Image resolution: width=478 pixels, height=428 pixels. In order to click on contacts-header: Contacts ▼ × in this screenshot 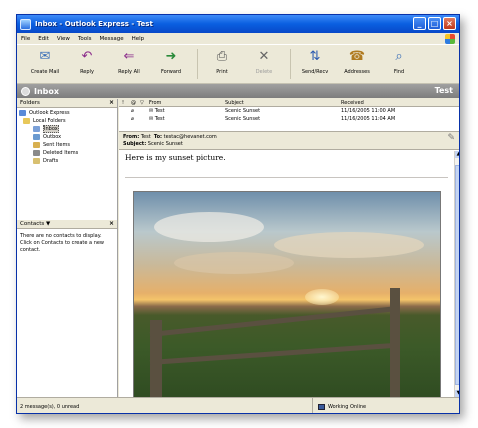, I will do `click(67, 224)`.